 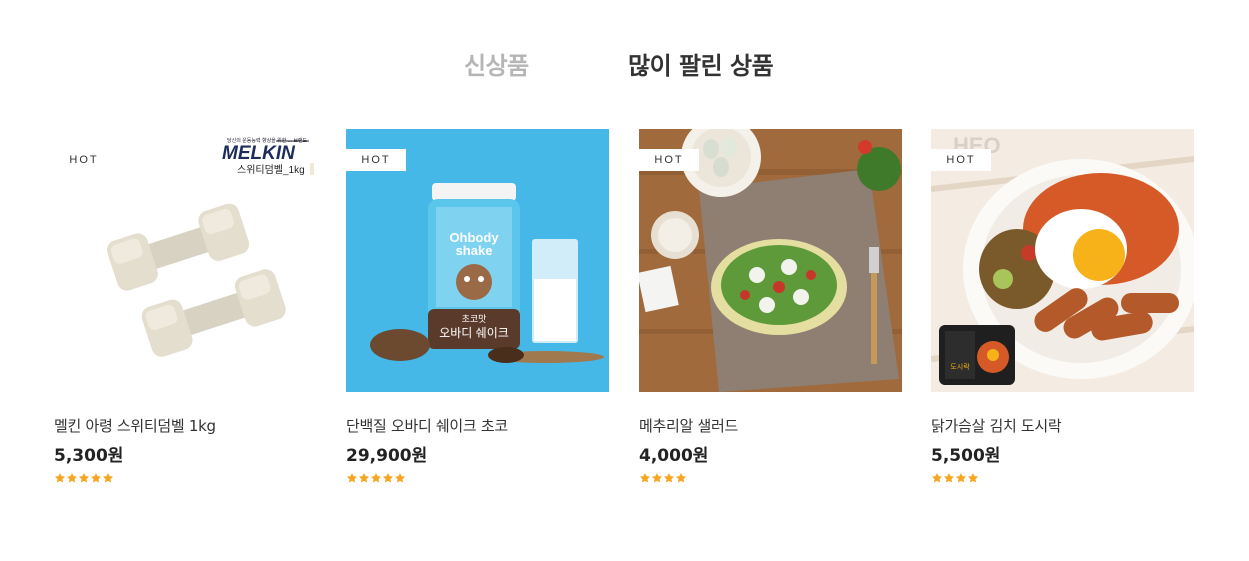 I want to click on product-price: 5,300원, so click(x=89, y=456).